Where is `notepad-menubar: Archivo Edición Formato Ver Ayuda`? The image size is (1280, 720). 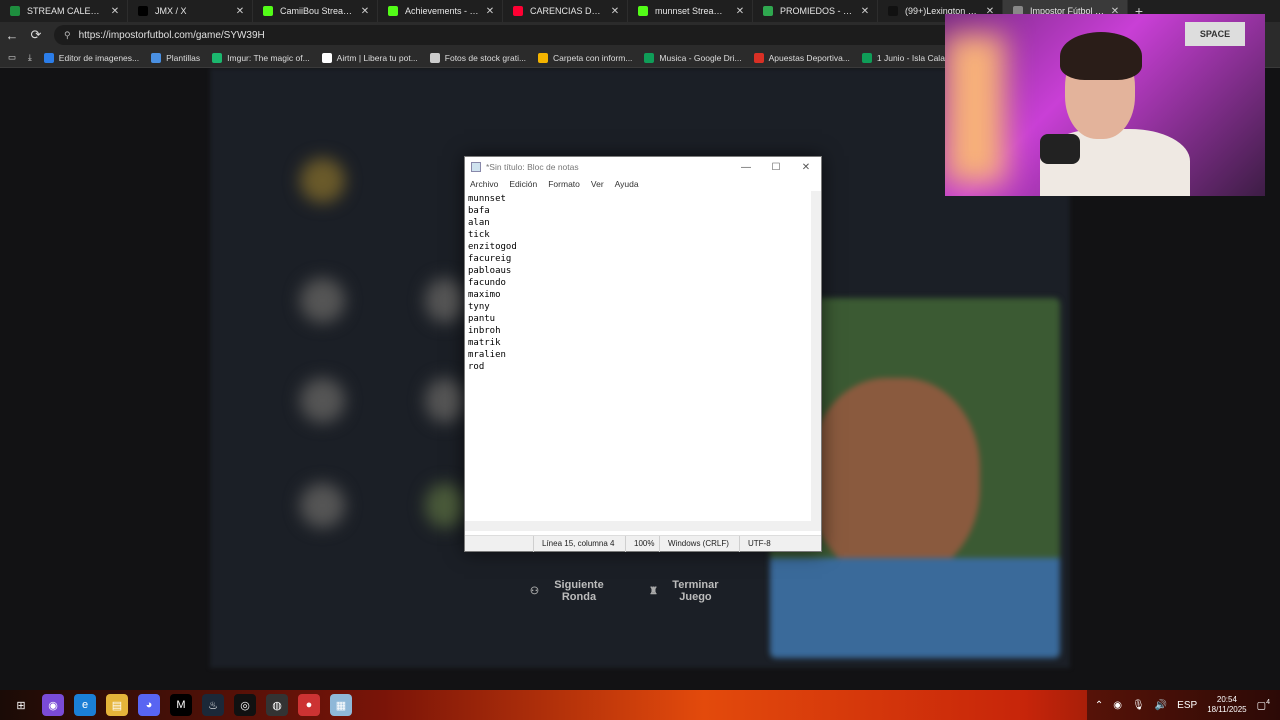 notepad-menubar: Archivo Edición Formato Ver Ayuda is located at coordinates (643, 184).